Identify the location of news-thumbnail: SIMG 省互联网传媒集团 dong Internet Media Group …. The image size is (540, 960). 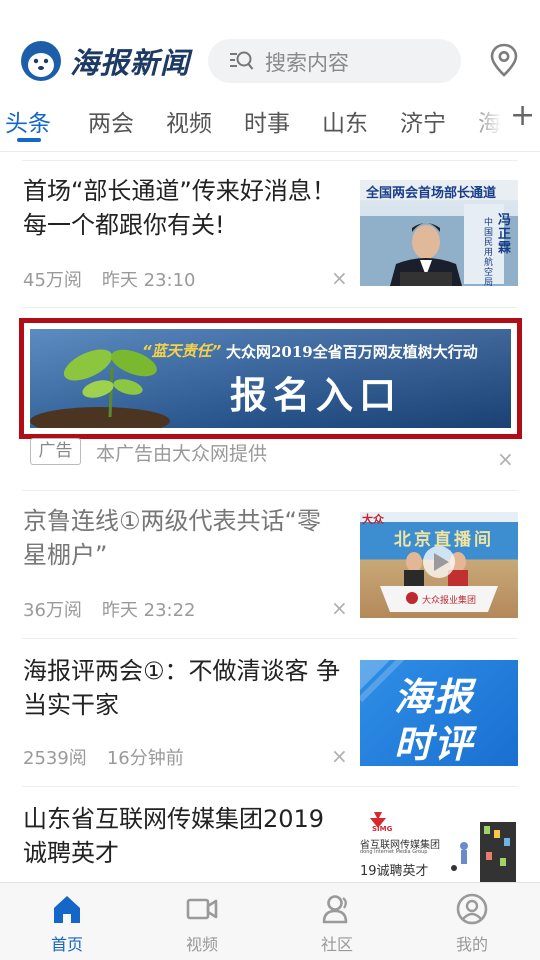
(439, 845).